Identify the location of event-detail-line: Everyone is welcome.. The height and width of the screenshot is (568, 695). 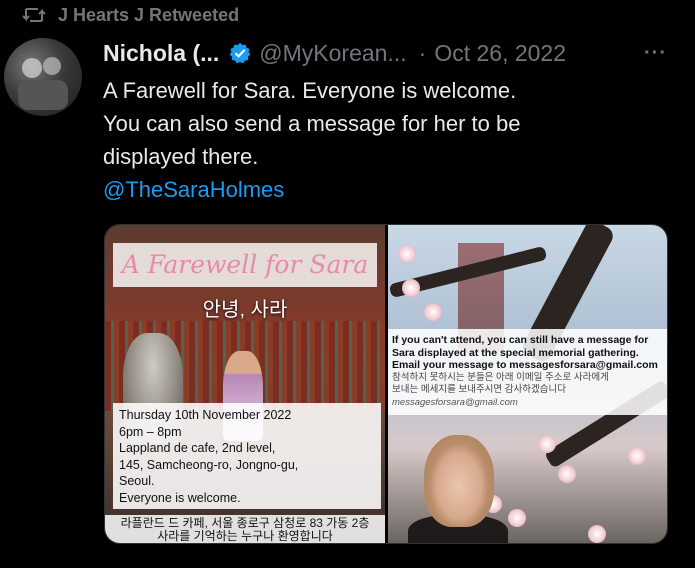
(180, 497).